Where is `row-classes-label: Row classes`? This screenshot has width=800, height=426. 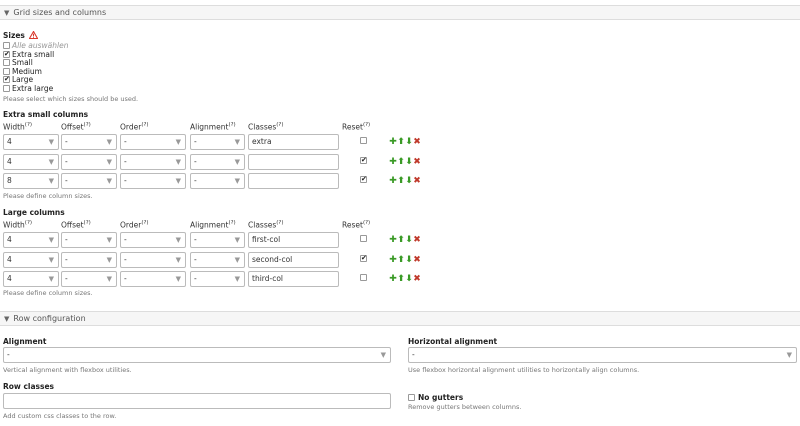 row-classes-label: Row classes is located at coordinates (29, 386).